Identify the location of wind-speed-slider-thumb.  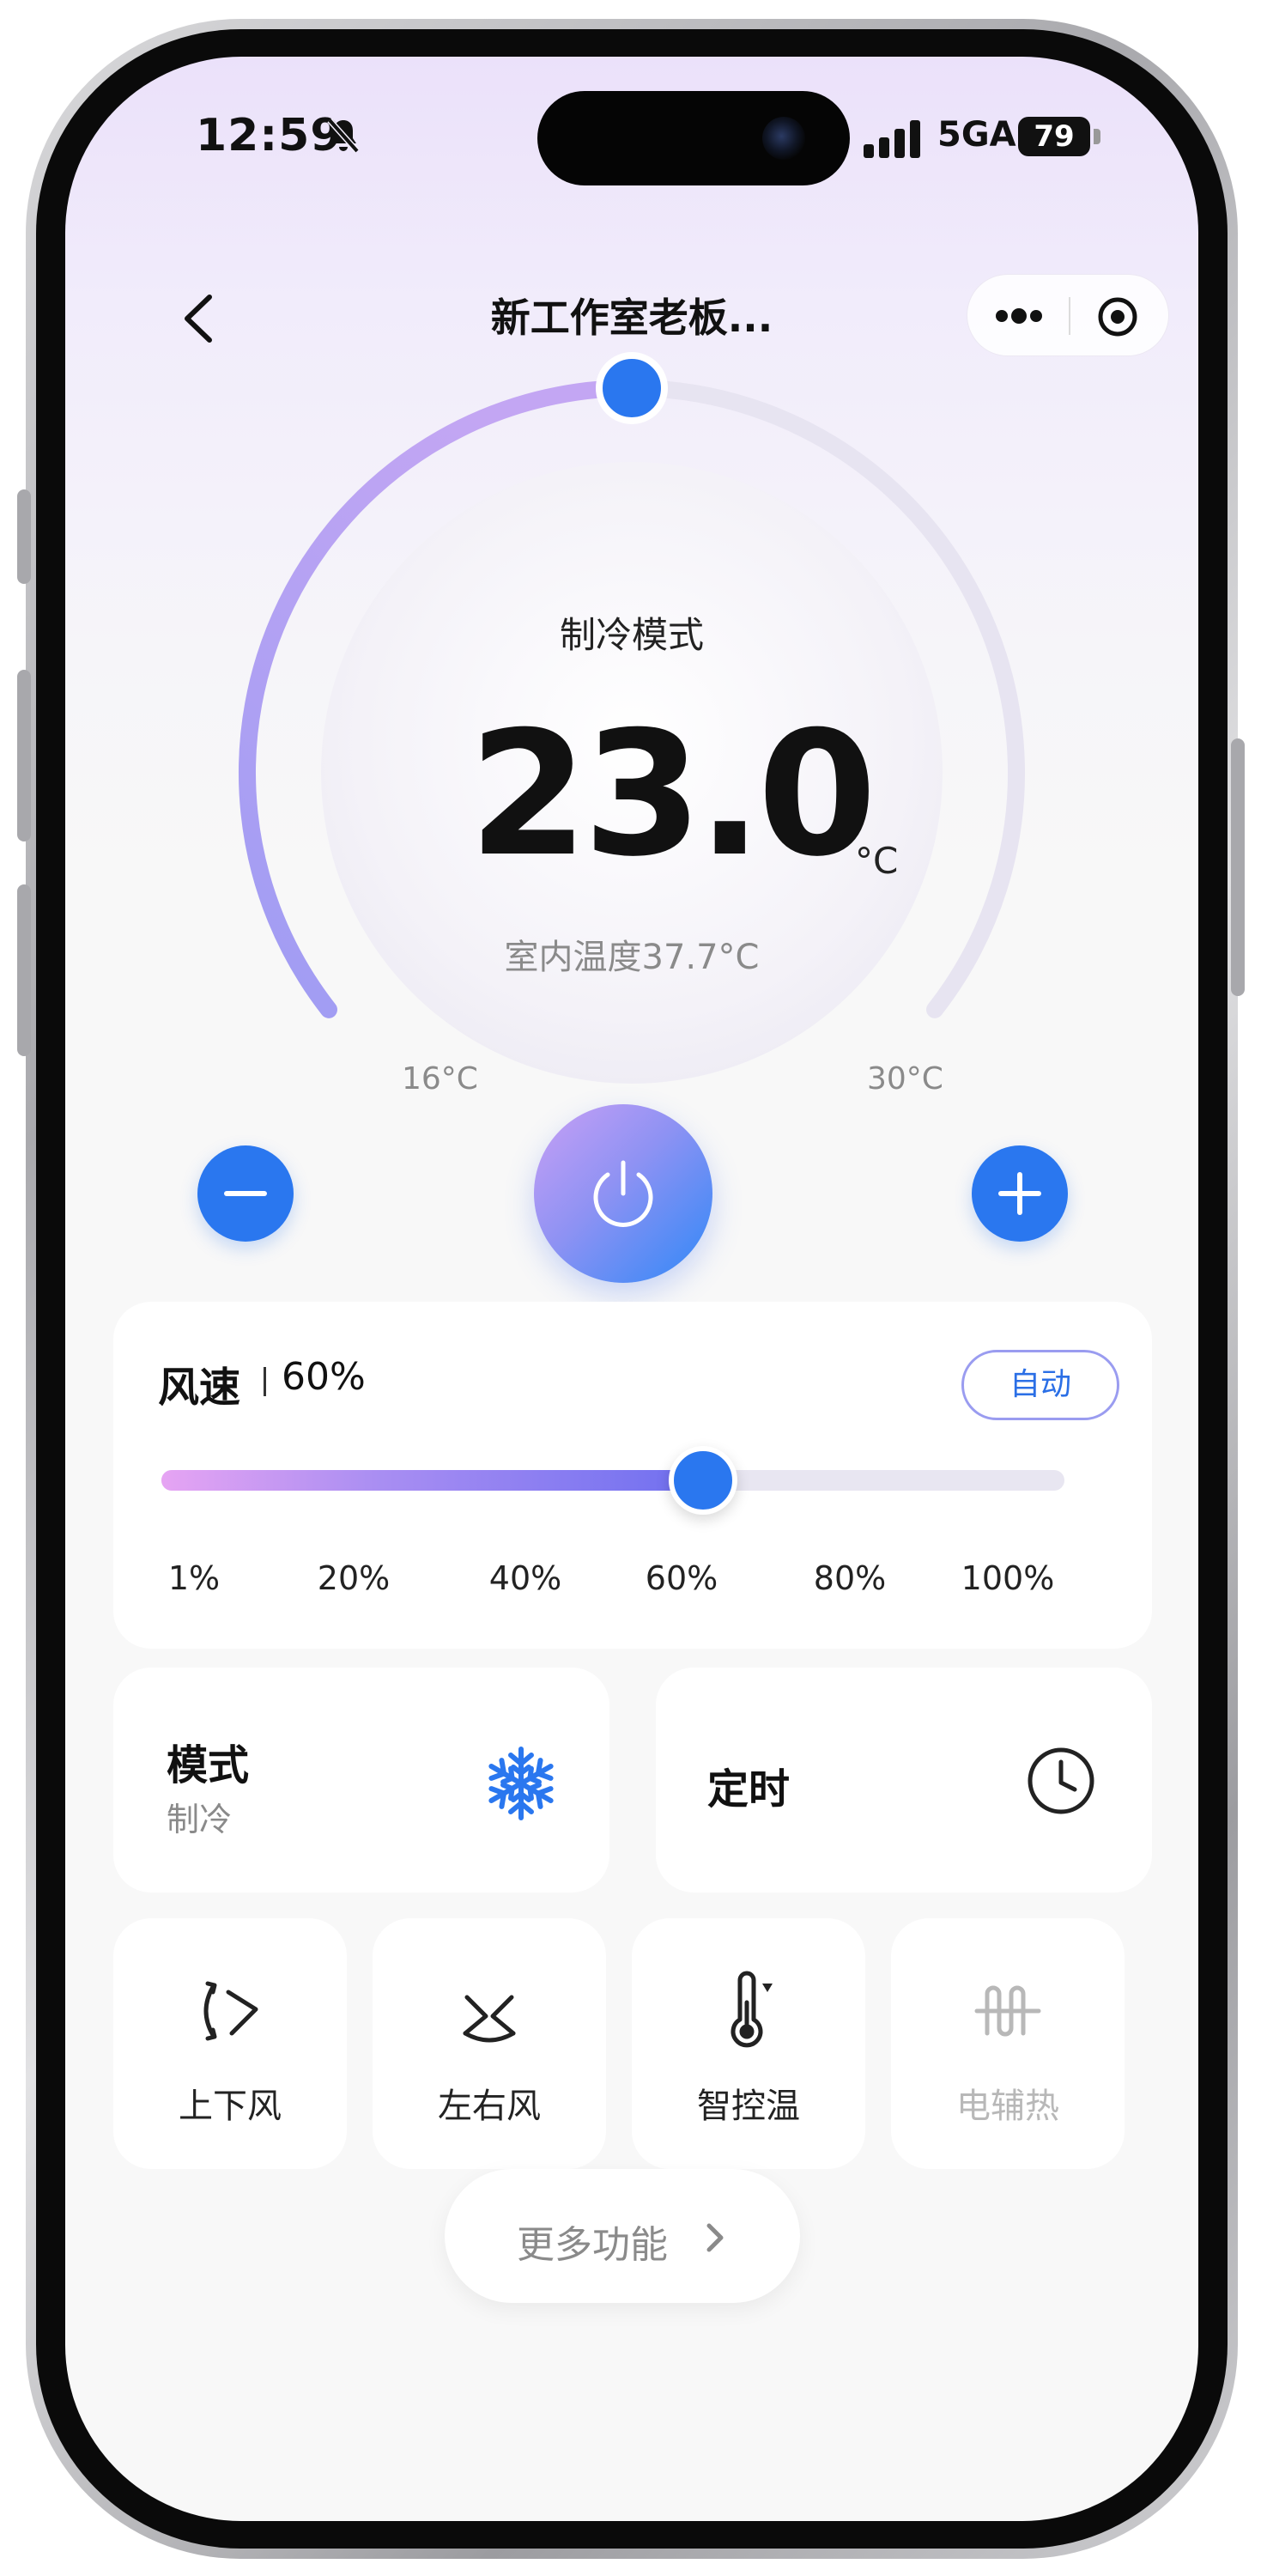
(703, 1481).